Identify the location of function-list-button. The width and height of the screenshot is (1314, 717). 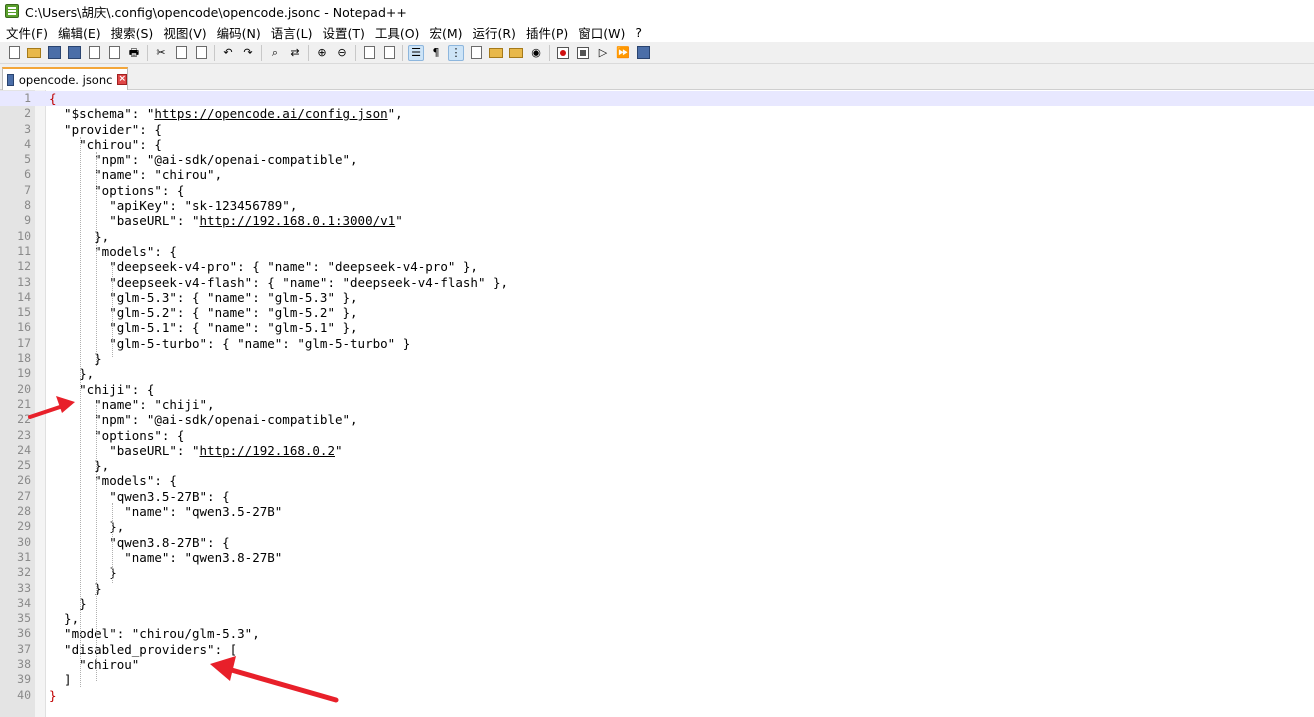
(496, 53).